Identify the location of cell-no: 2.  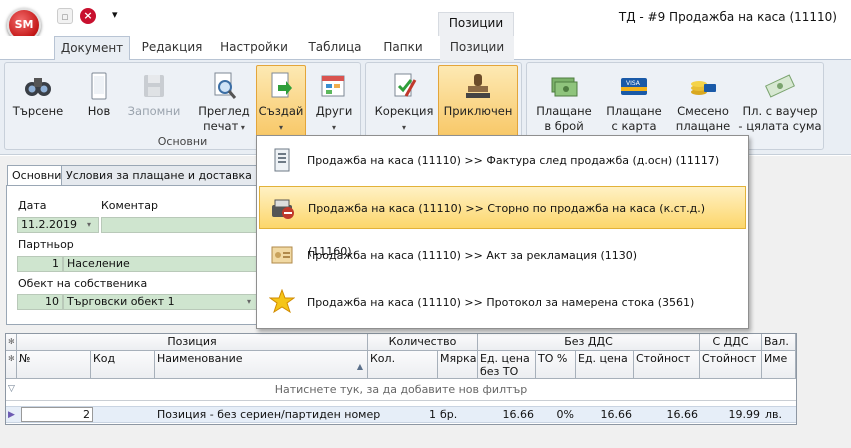
(57, 414).